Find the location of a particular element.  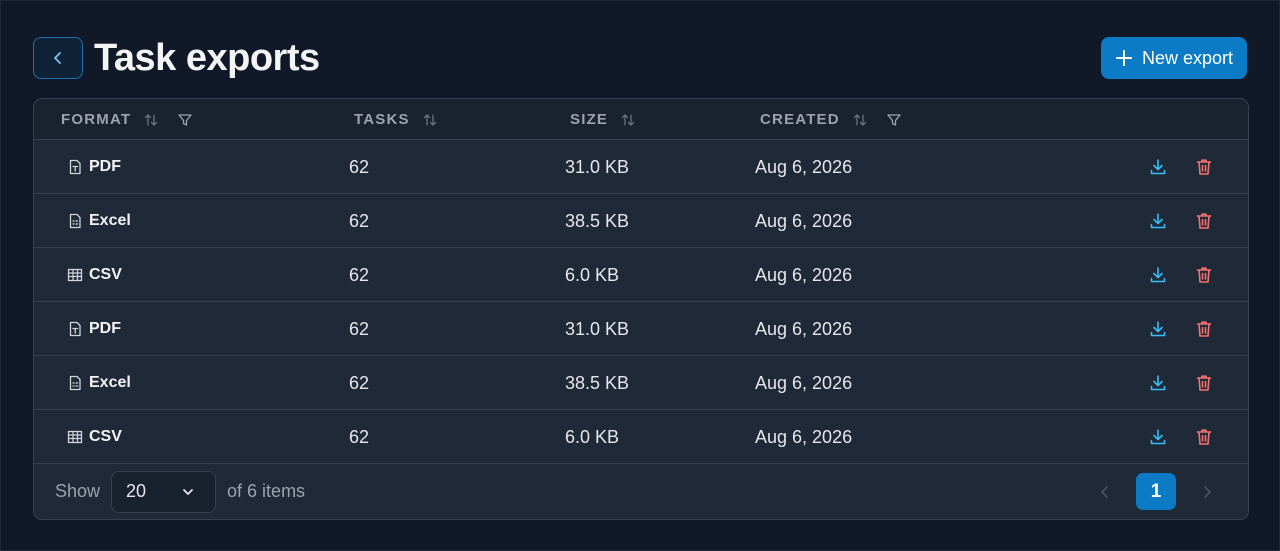

plus-icon is located at coordinates (1123, 58).